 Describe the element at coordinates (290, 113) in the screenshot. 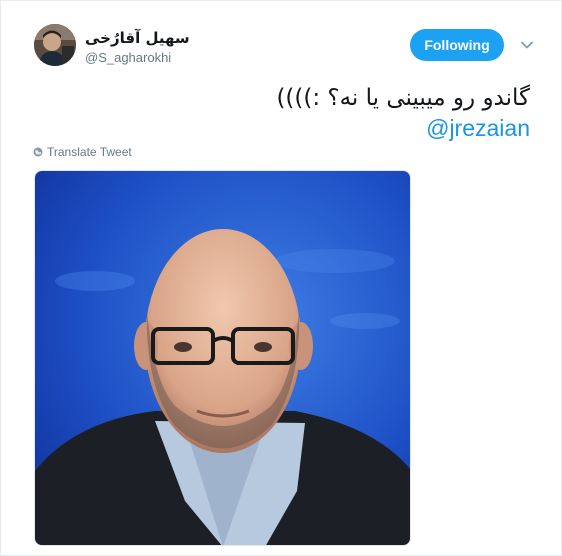

I see `tweet-text: گاندو رو میبینی یا نه؟ :)))) @jrezaian` at that location.